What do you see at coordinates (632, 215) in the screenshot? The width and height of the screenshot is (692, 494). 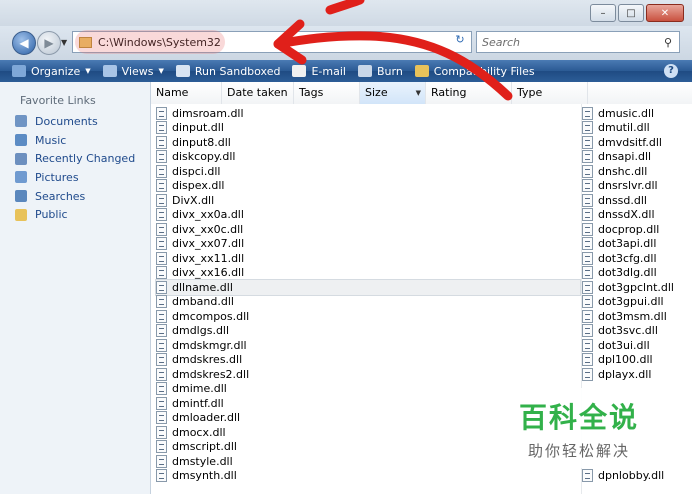 I see `file-item: dnssdX.dll` at bounding box center [632, 215].